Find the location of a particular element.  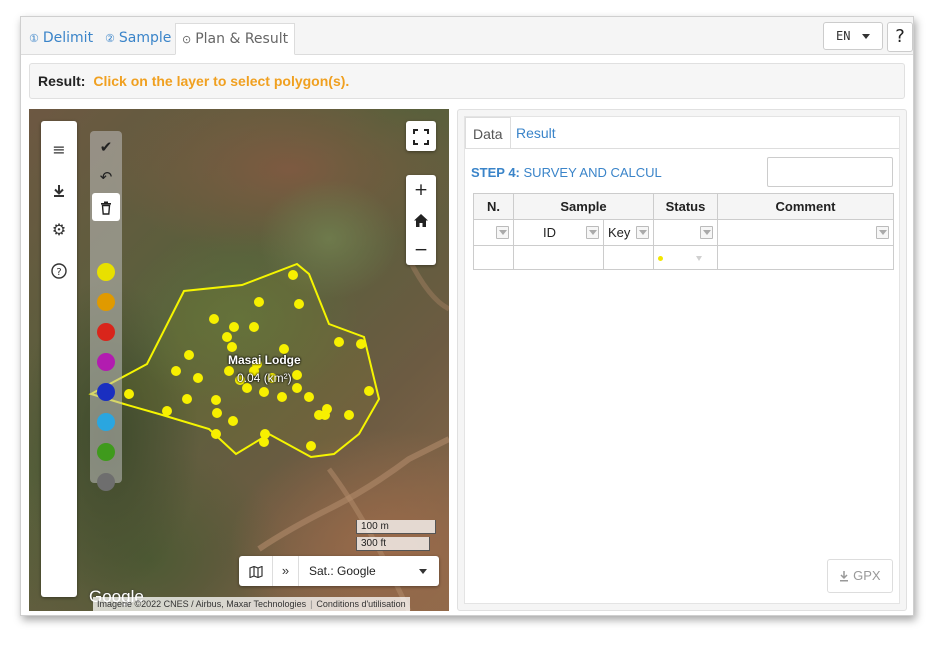

road is located at coordinates (427, 284).